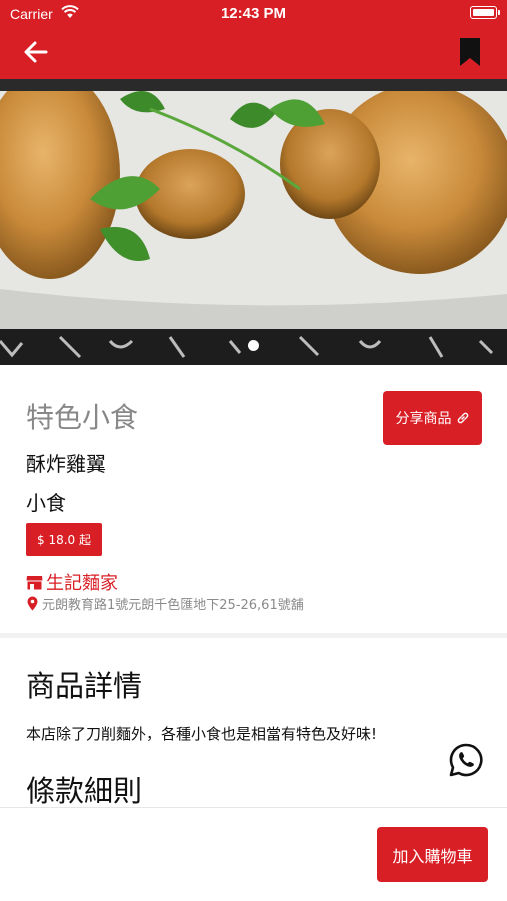  Describe the element at coordinates (36, 52) in the screenshot. I see `arrow-left-icon` at that location.